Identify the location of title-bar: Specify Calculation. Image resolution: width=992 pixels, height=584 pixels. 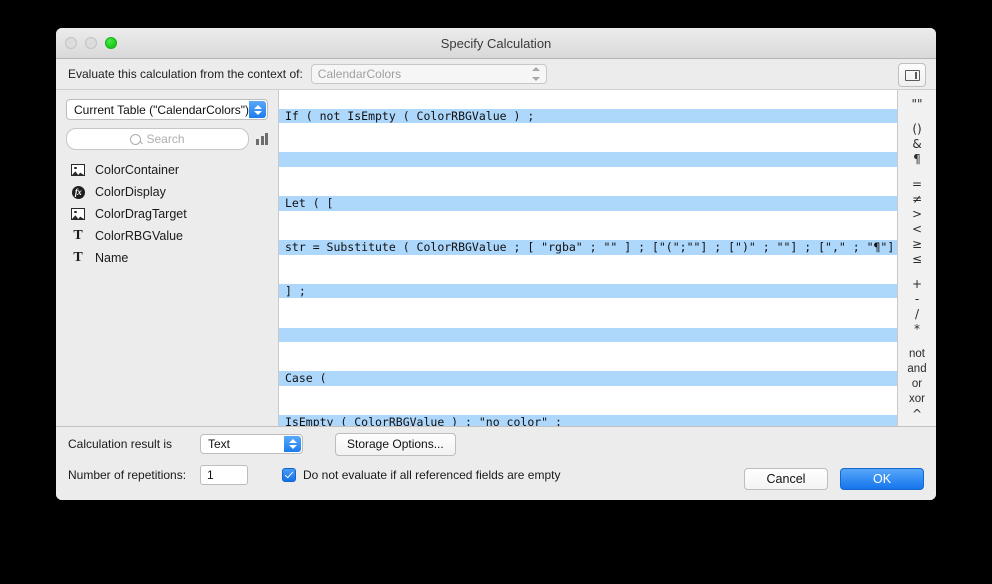
(496, 43).